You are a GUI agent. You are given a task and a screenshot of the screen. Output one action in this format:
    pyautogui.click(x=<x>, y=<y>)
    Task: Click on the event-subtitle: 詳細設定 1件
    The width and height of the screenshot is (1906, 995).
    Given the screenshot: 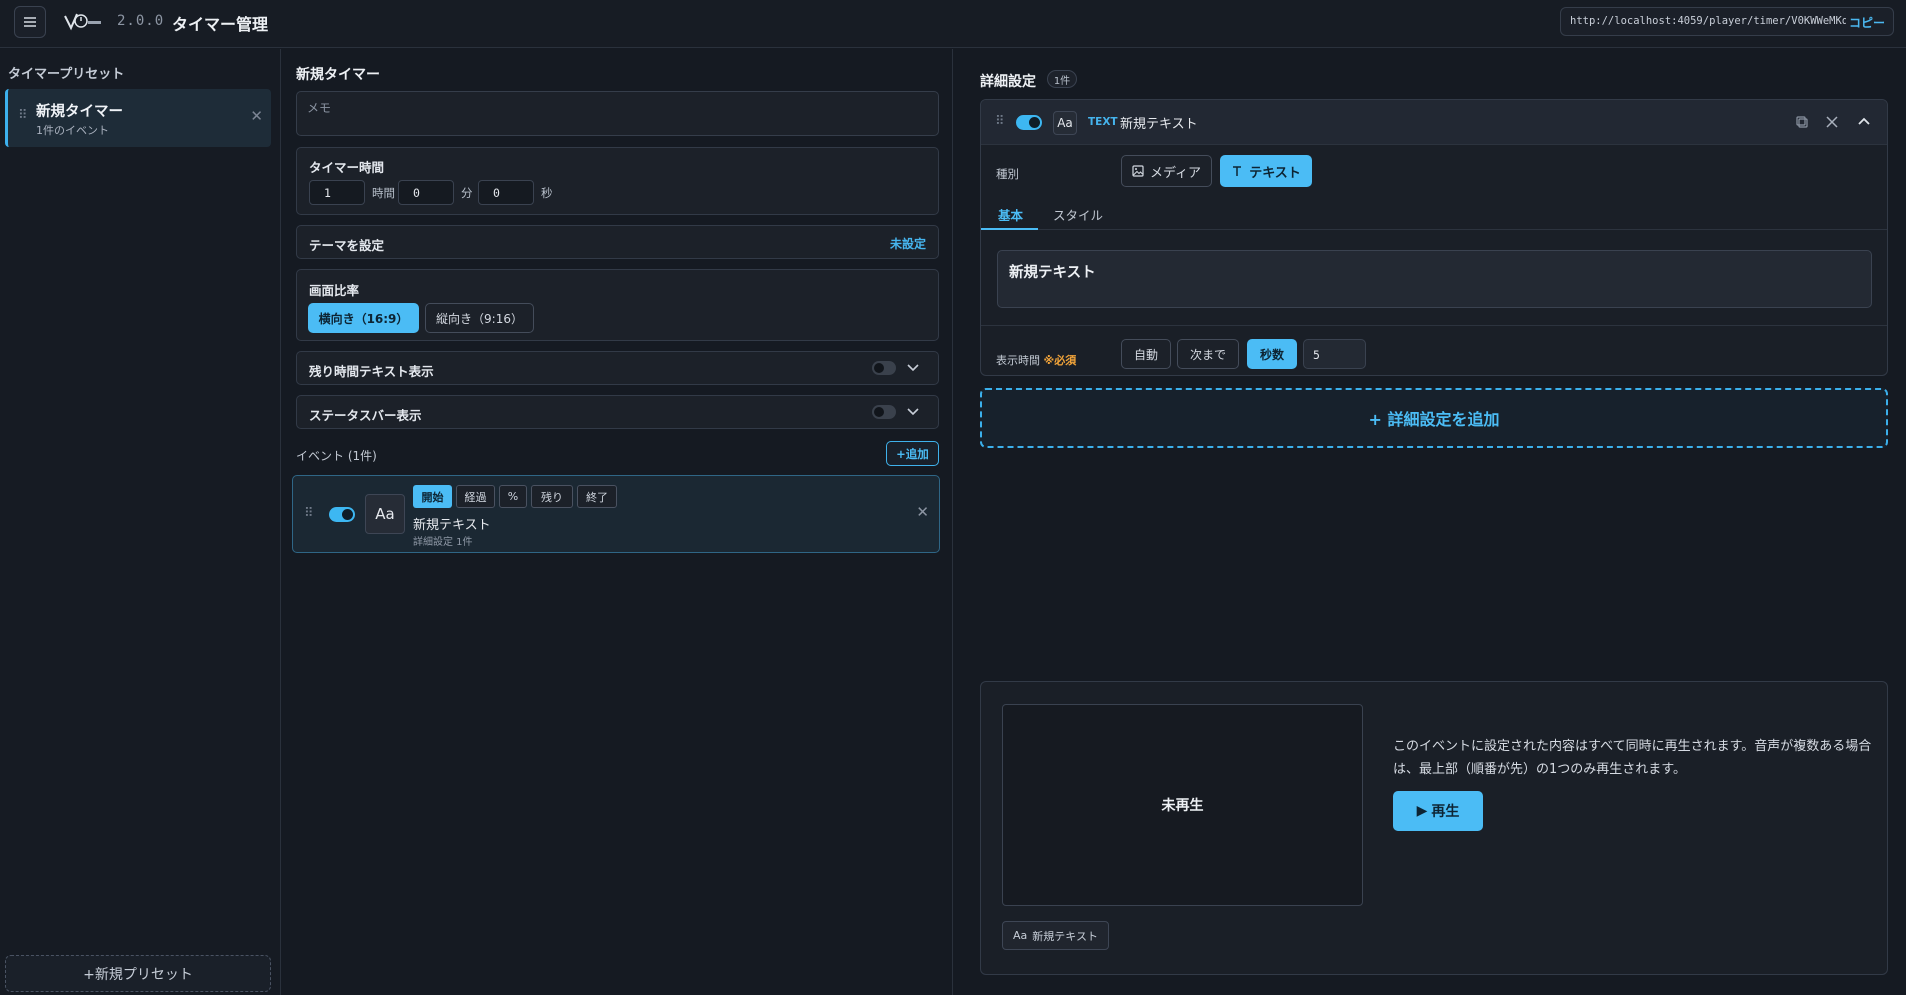 What is the action you would take?
    pyautogui.click(x=443, y=542)
    